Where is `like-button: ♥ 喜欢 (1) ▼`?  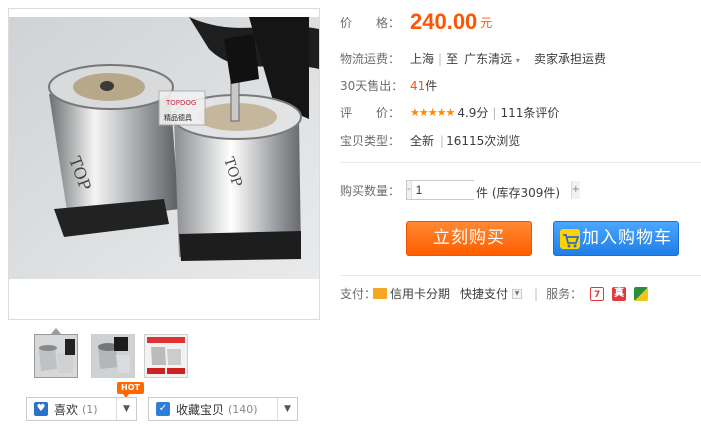 like-button: ♥ 喜欢 (1) ▼ is located at coordinates (81, 409).